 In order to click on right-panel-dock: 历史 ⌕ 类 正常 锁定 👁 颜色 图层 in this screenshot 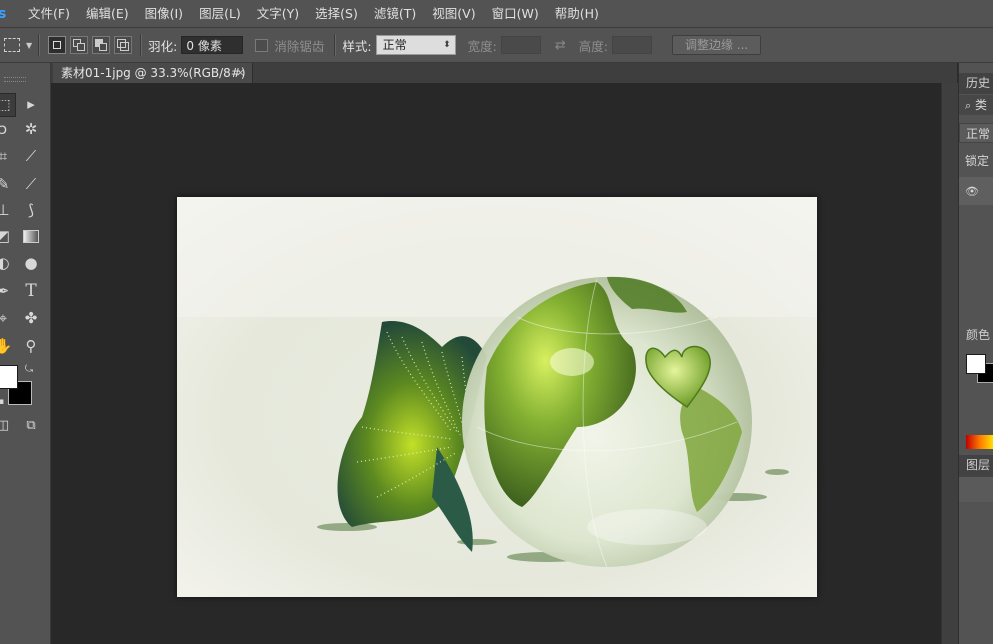, I will do `click(975, 353)`.